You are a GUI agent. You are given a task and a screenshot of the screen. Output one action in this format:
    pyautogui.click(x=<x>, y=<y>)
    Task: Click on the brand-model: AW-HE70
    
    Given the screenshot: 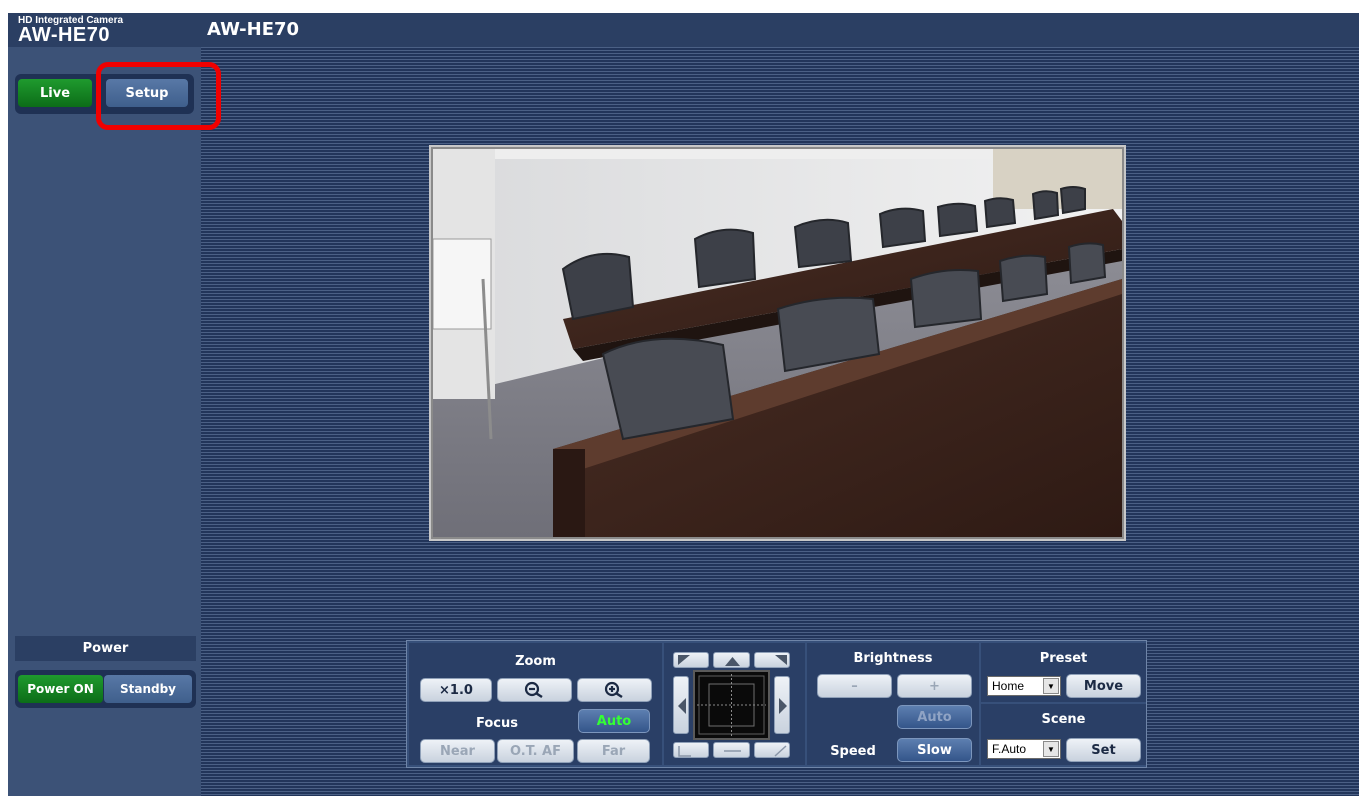 What is the action you would take?
    pyautogui.click(x=64, y=35)
    